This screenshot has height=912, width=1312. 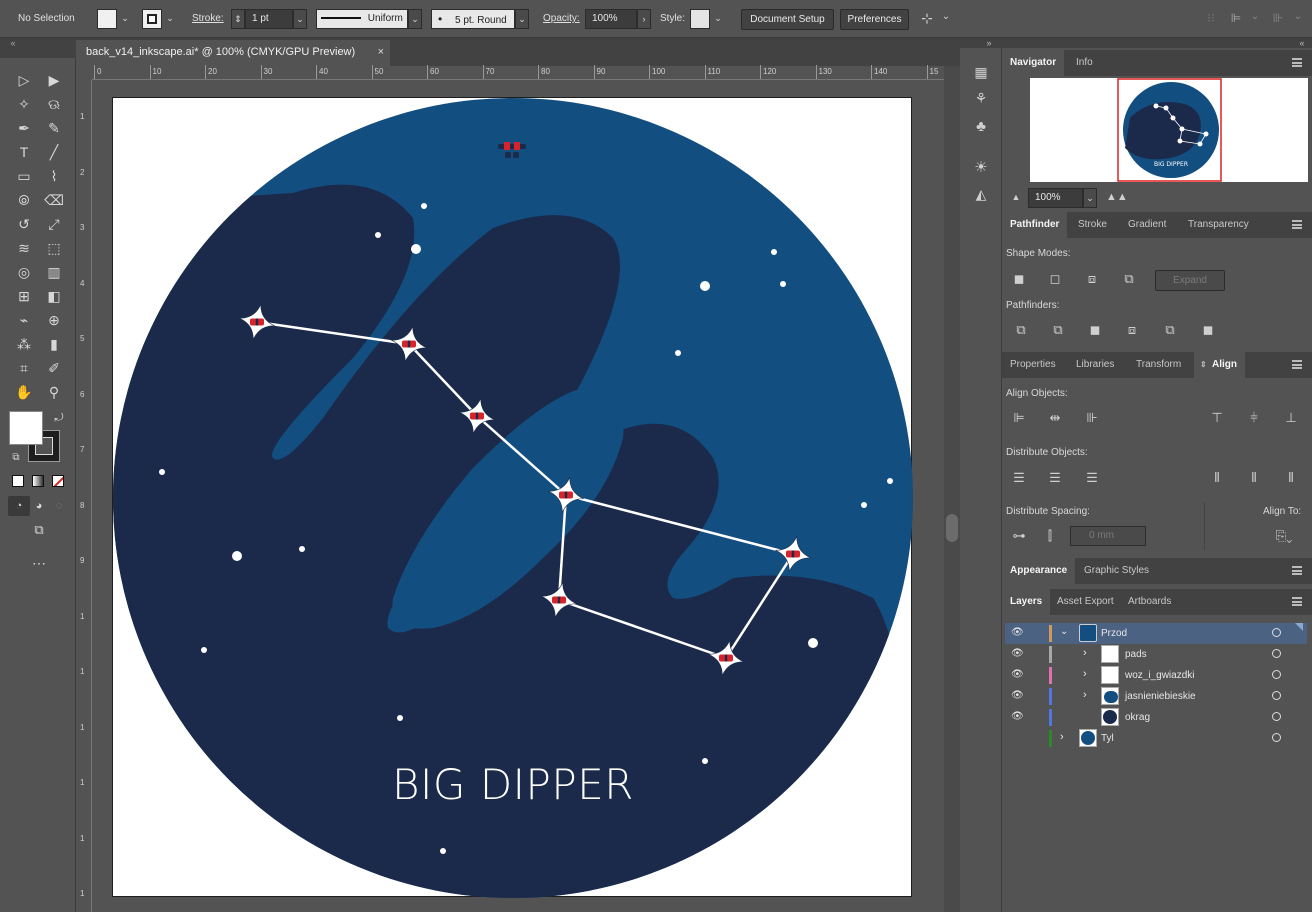 I want to click on vertical-distribute-top-icon: ☰, so click(x=1019, y=478).